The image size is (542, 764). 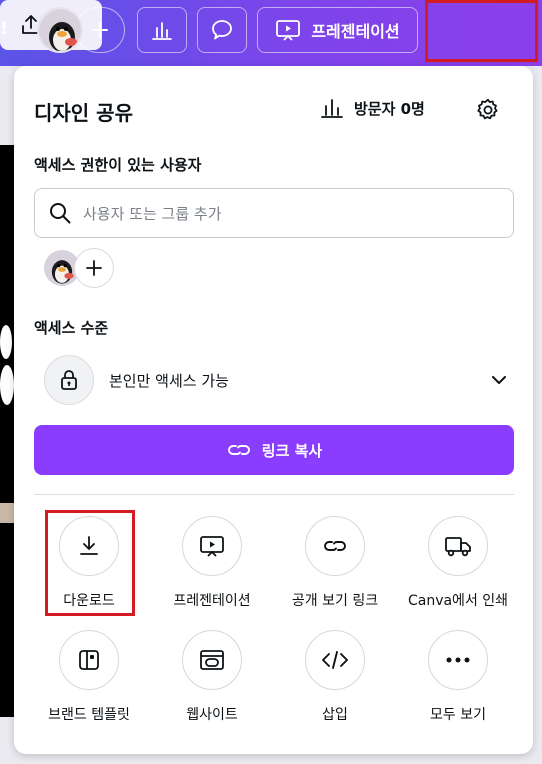 I want to click on public-view-link-label: 공개 보기 링크, so click(x=335, y=601).